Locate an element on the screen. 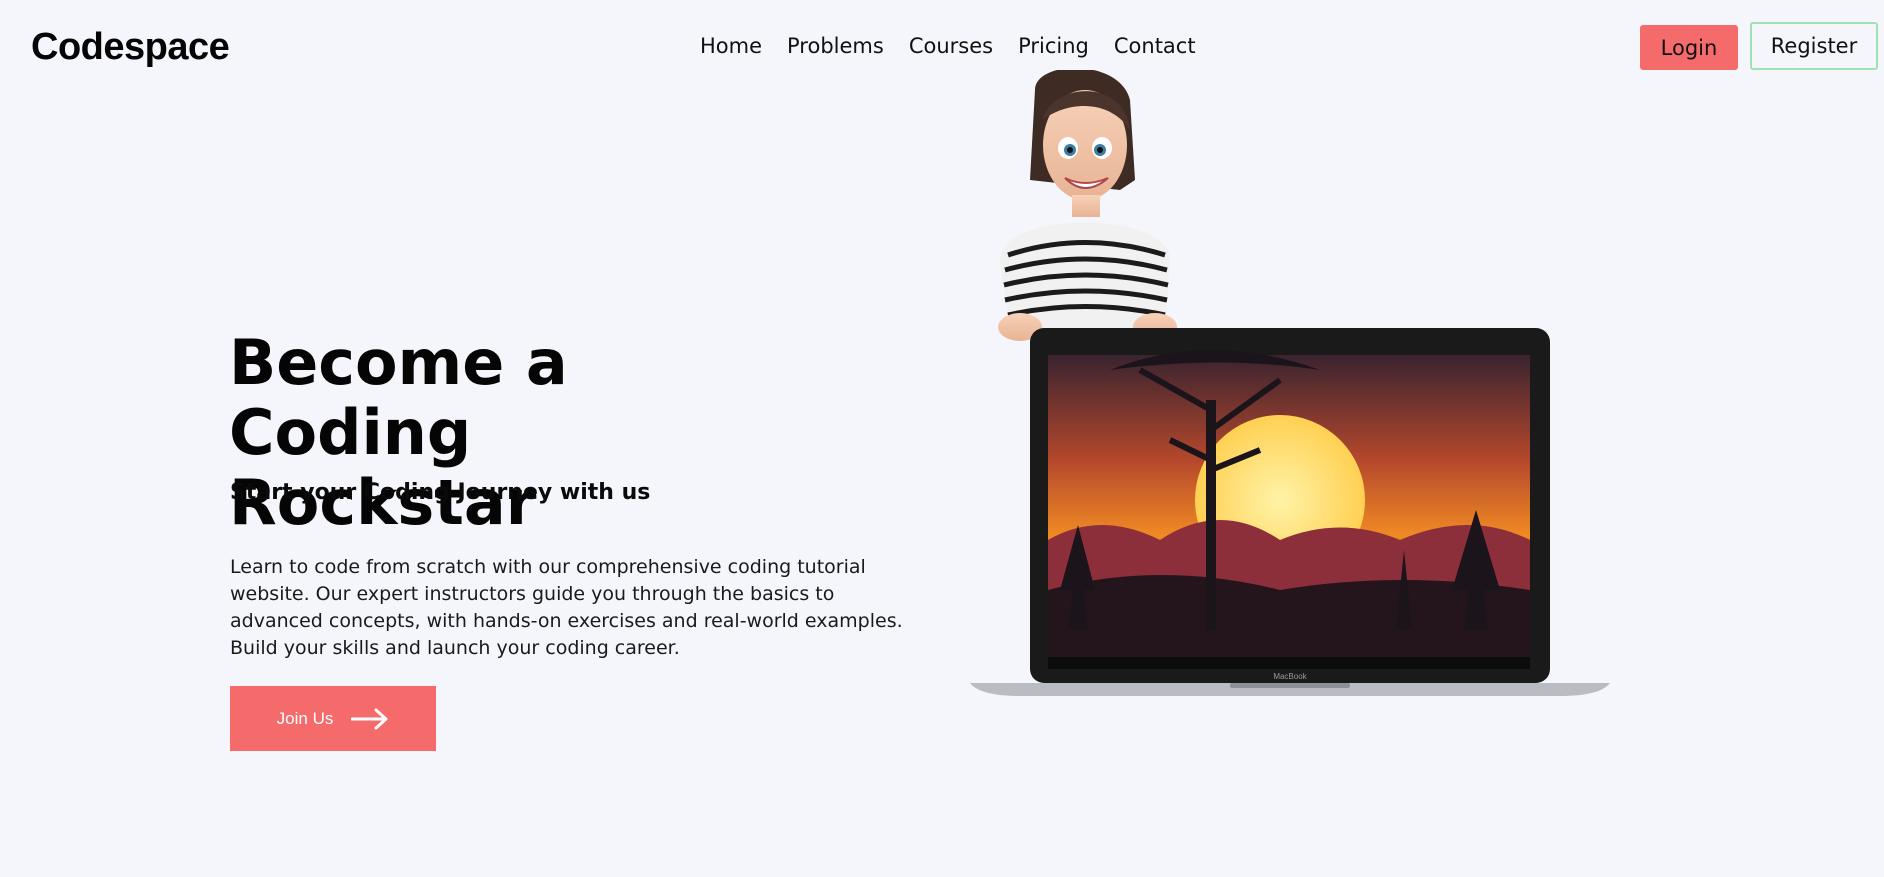  character-figure is located at coordinates (1087, 205).